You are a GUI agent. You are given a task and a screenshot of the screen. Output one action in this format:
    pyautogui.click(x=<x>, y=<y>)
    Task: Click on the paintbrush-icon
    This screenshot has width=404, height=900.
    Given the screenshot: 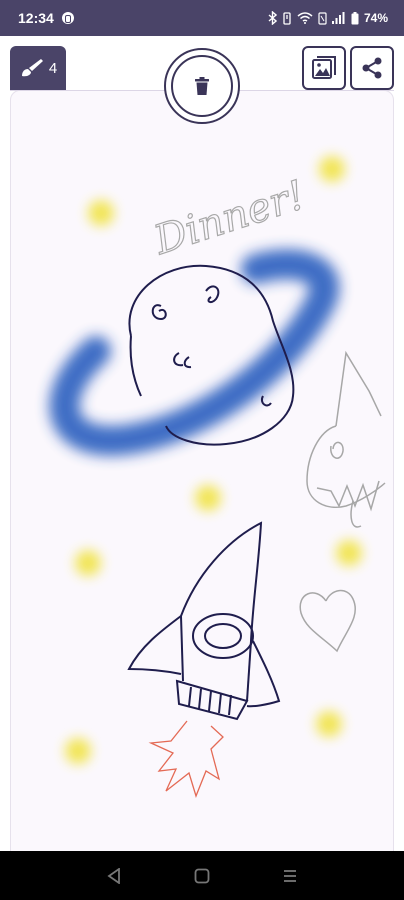 What is the action you would take?
    pyautogui.click(x=32, y=68)
    